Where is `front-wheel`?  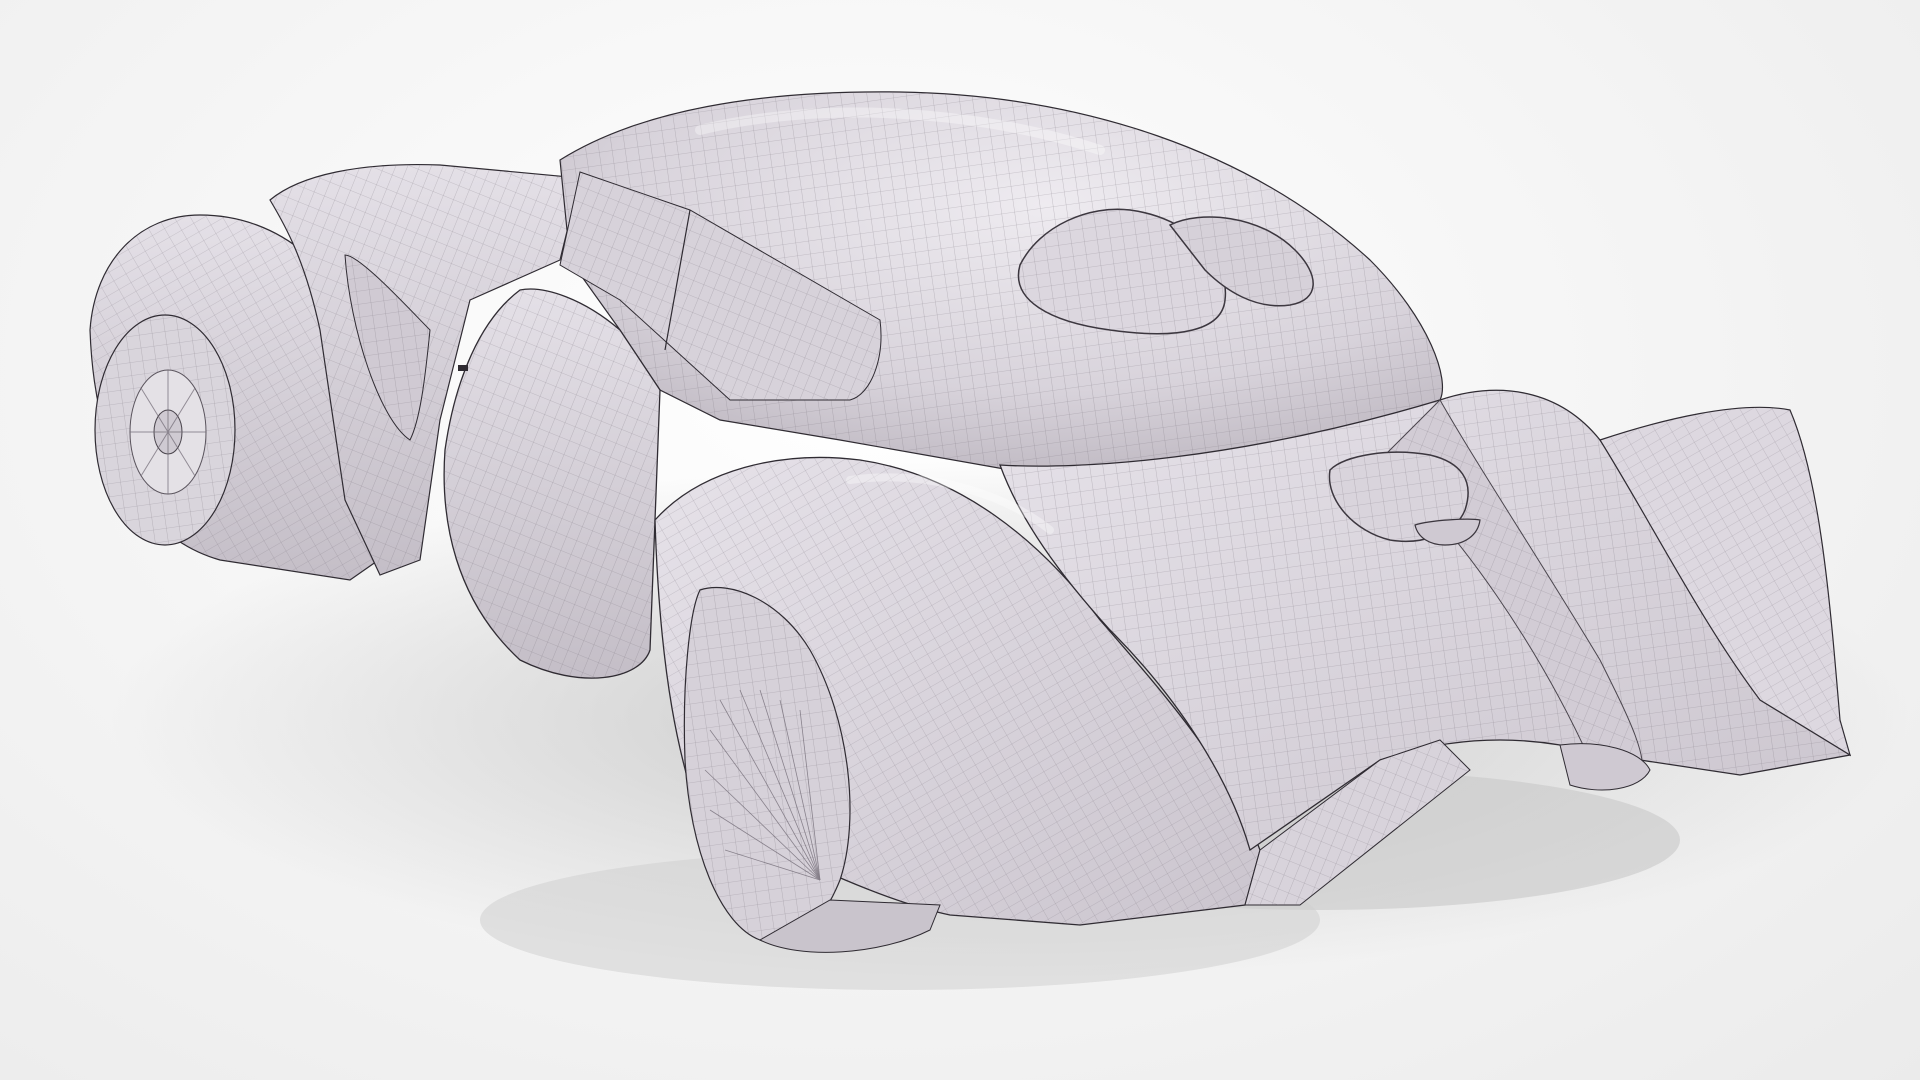
front-wheel is located at coordinates (165, 430).